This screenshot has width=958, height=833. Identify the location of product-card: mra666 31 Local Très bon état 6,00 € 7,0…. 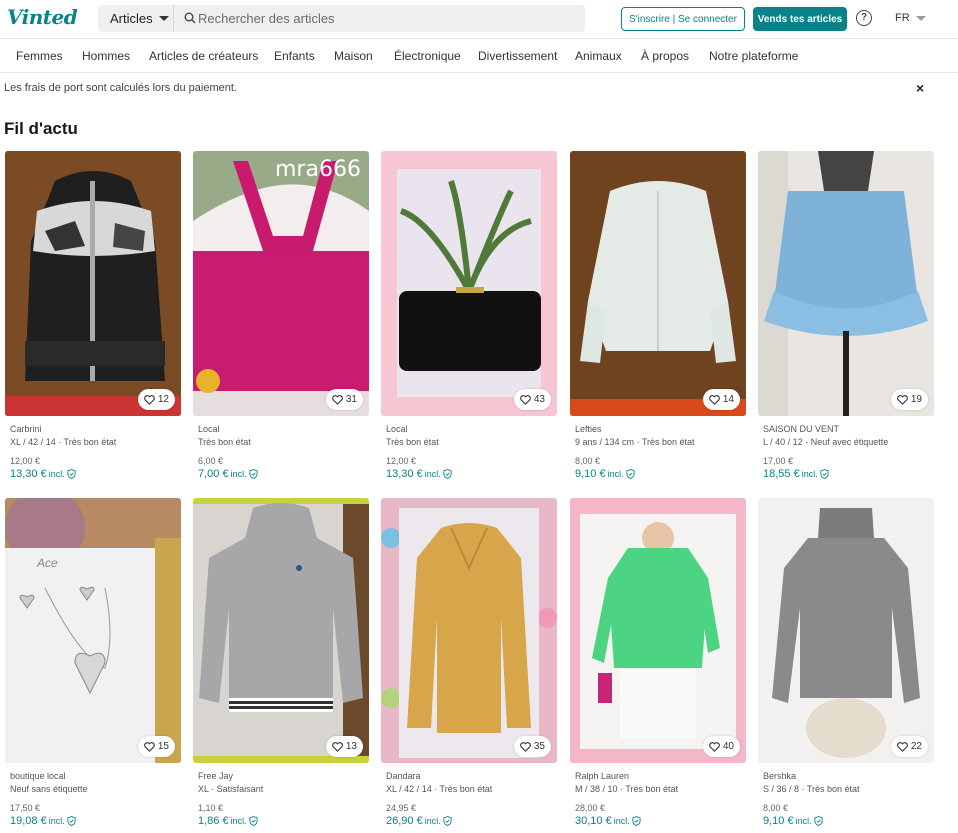
(281, 315).